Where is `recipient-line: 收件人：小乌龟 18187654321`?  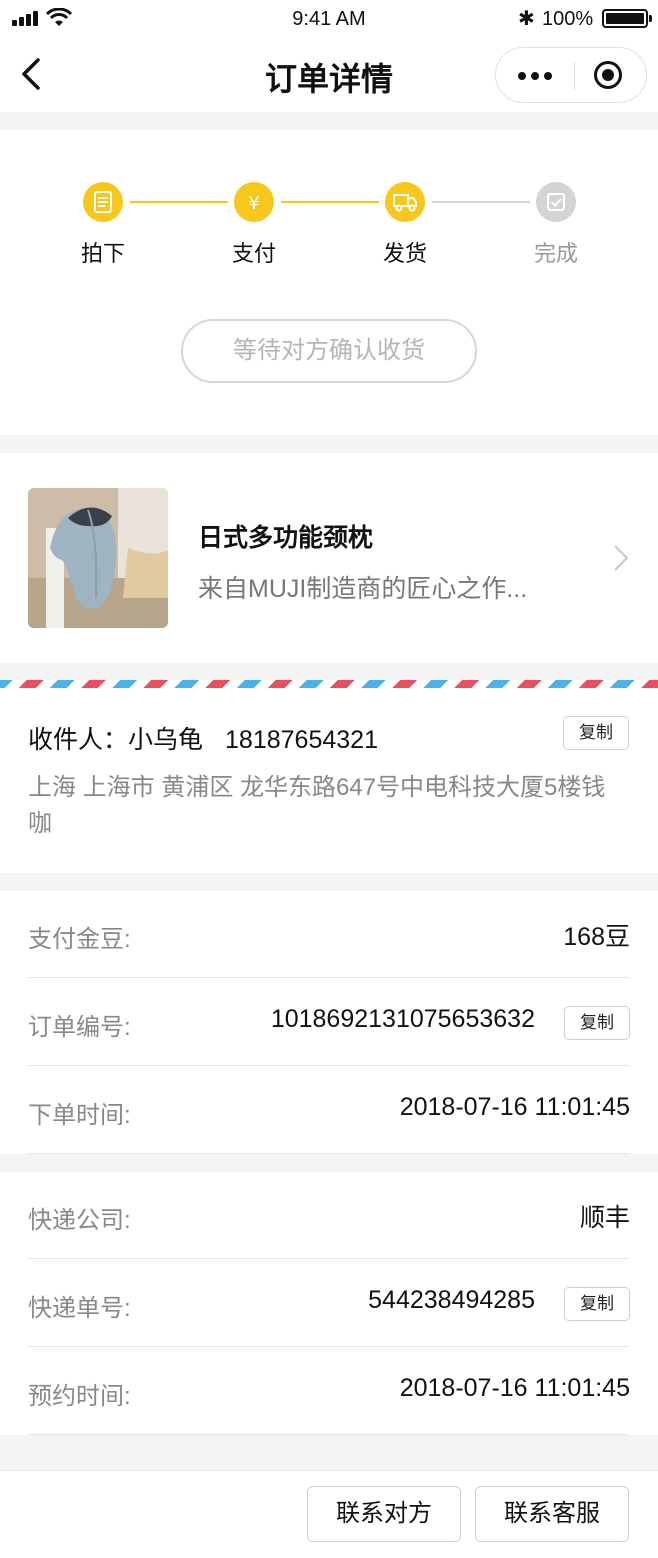 recipient-line: 收件人：小乌龟 18187654321 is located at coordinates (203, 738).